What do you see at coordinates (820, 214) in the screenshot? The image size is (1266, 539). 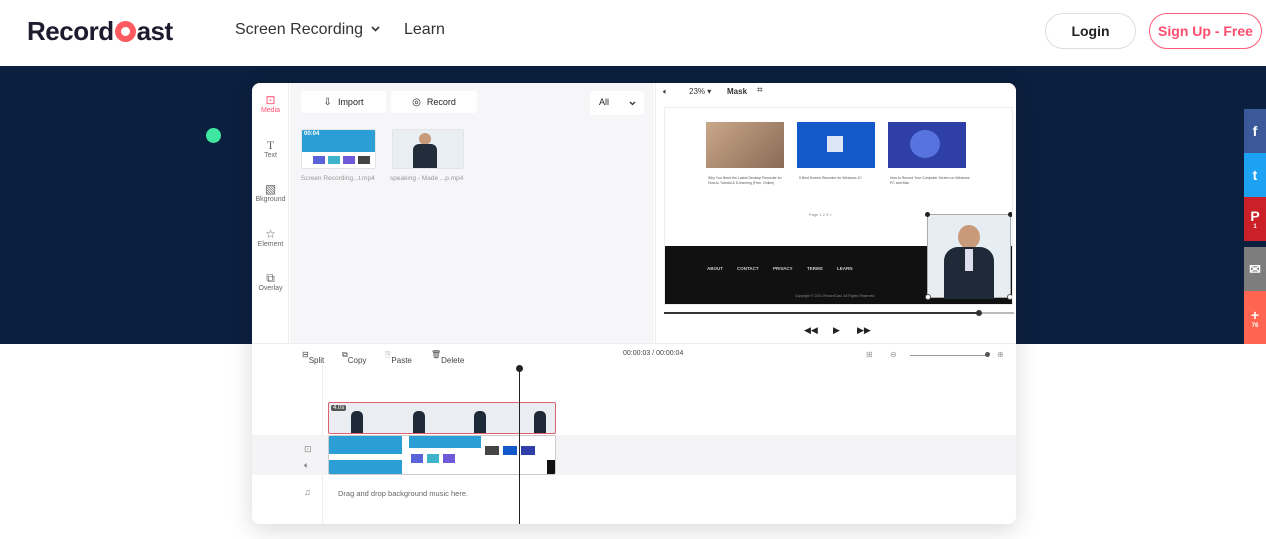 I see `pagination: Page 1 2 3 »` at bounding box center [820, 214].